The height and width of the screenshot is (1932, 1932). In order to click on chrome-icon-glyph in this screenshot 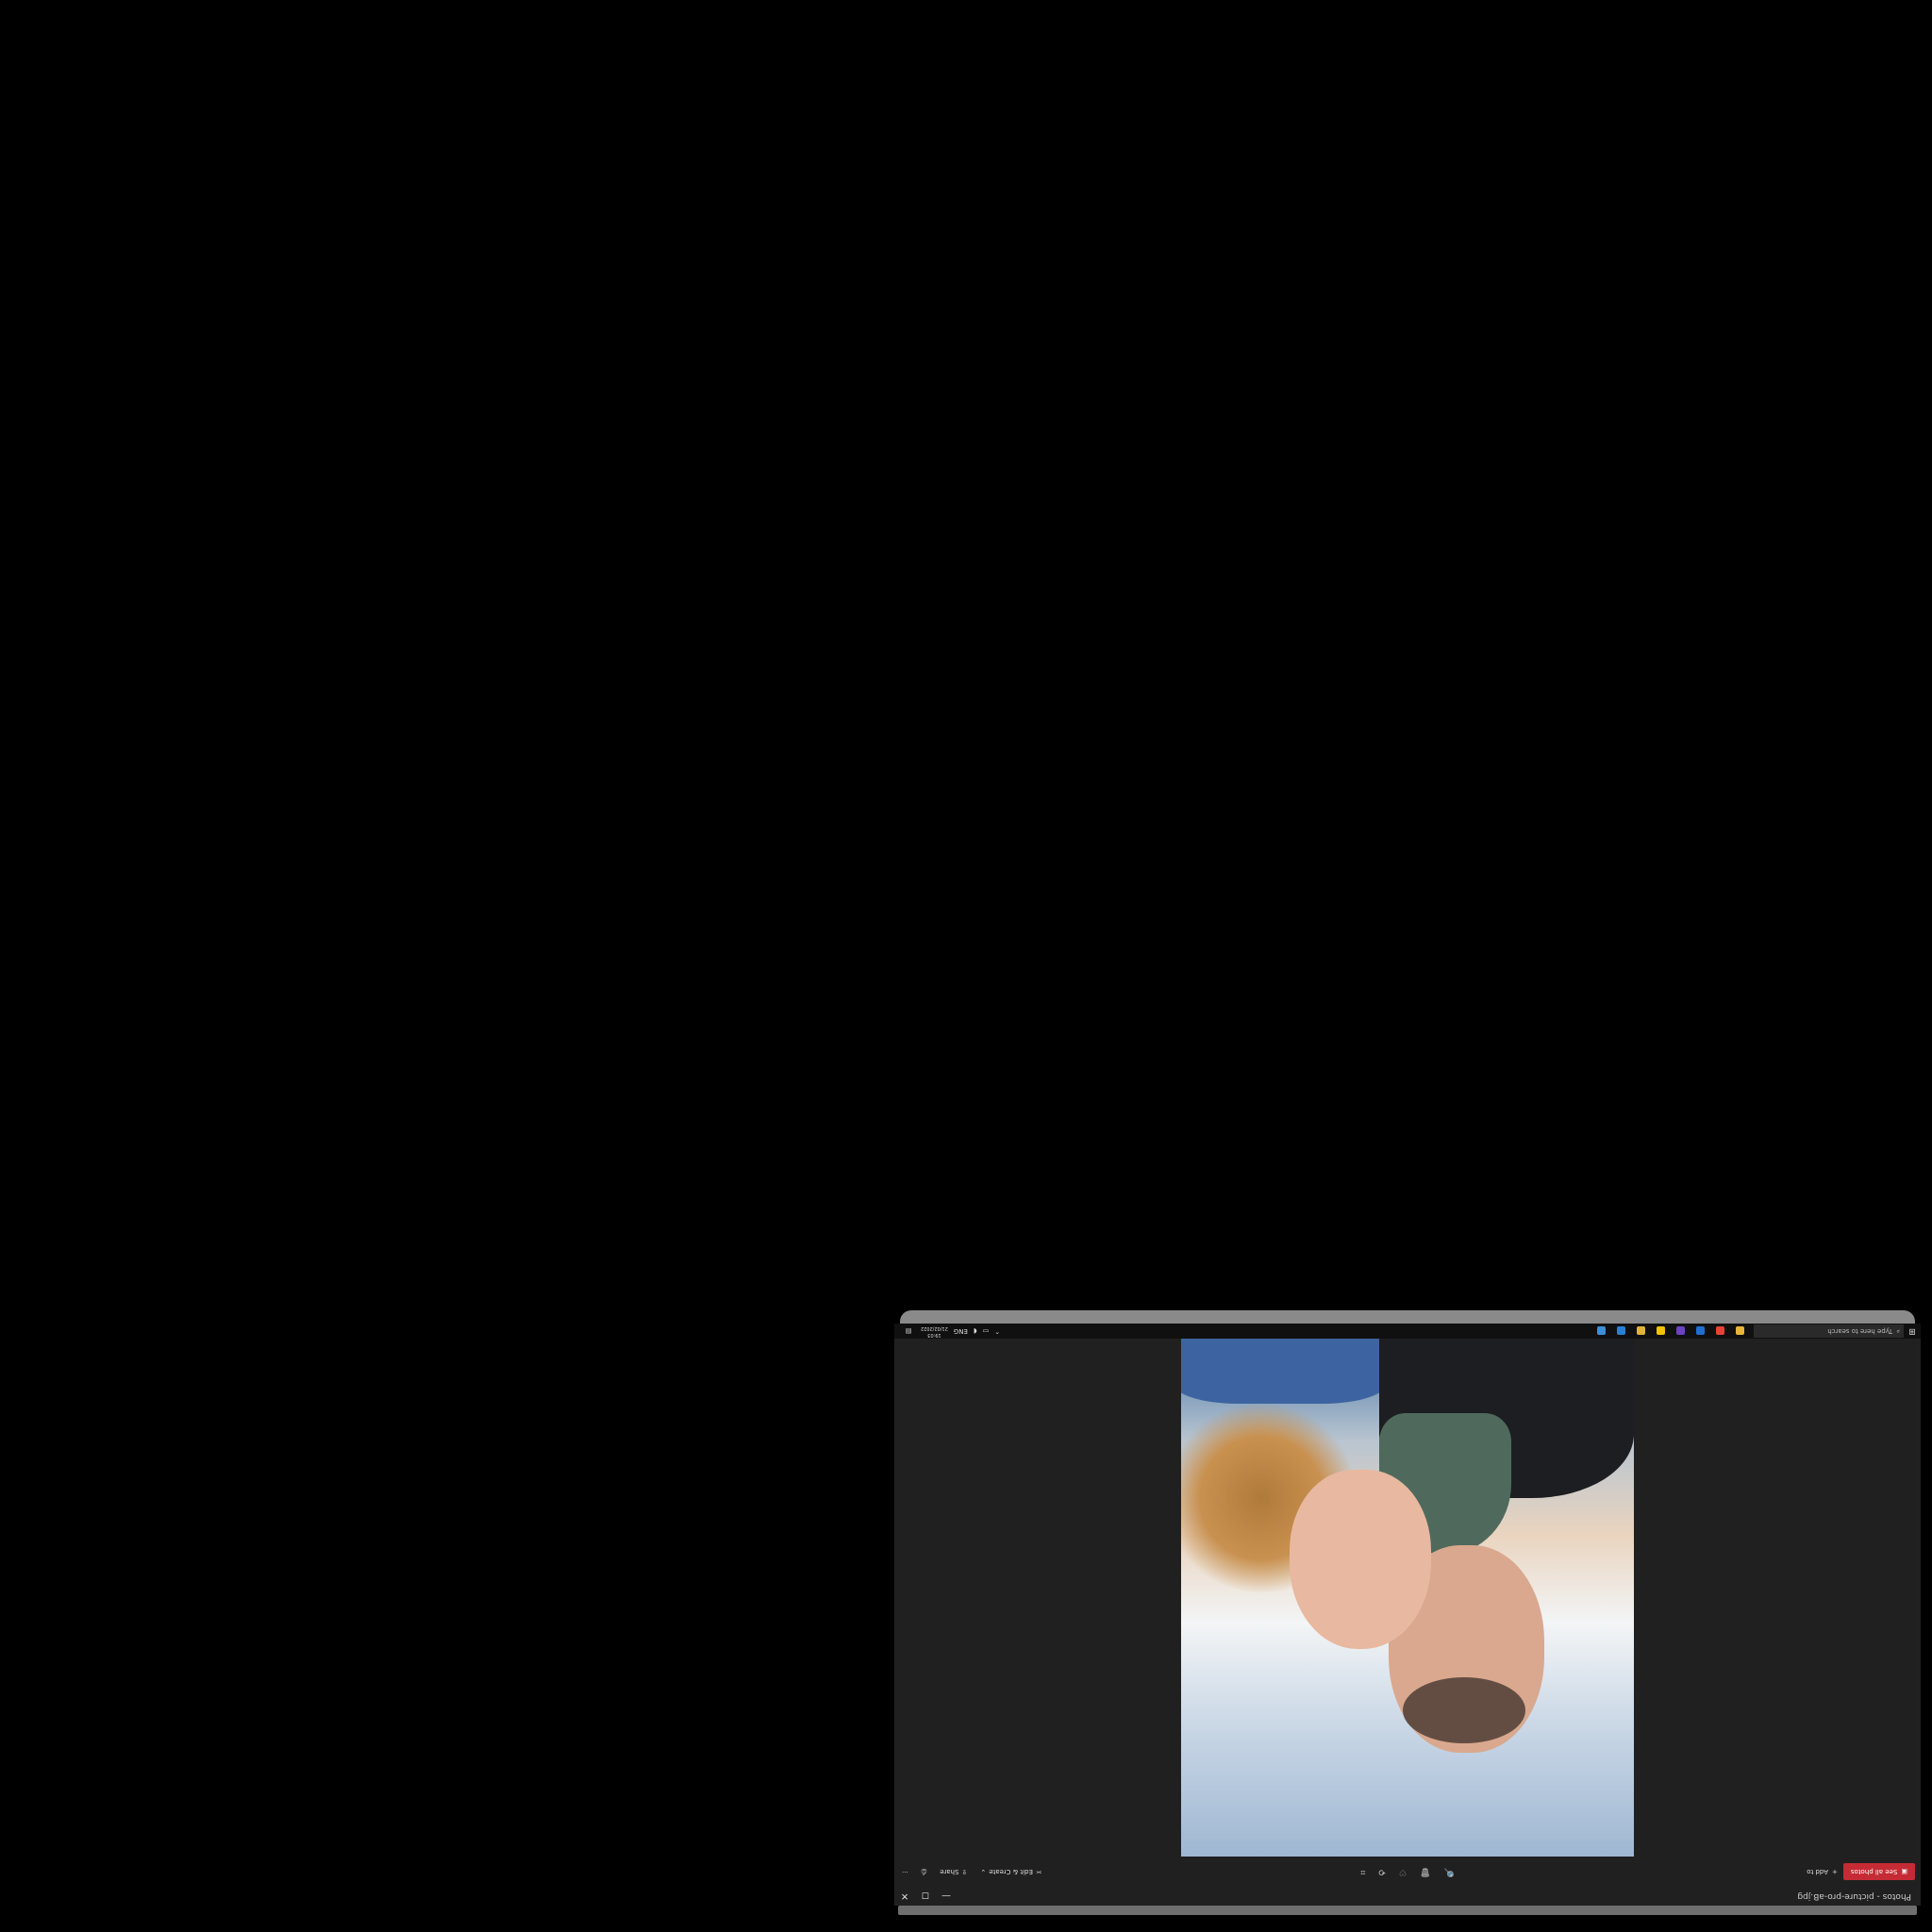, I will do `click(1720, 1331)`.